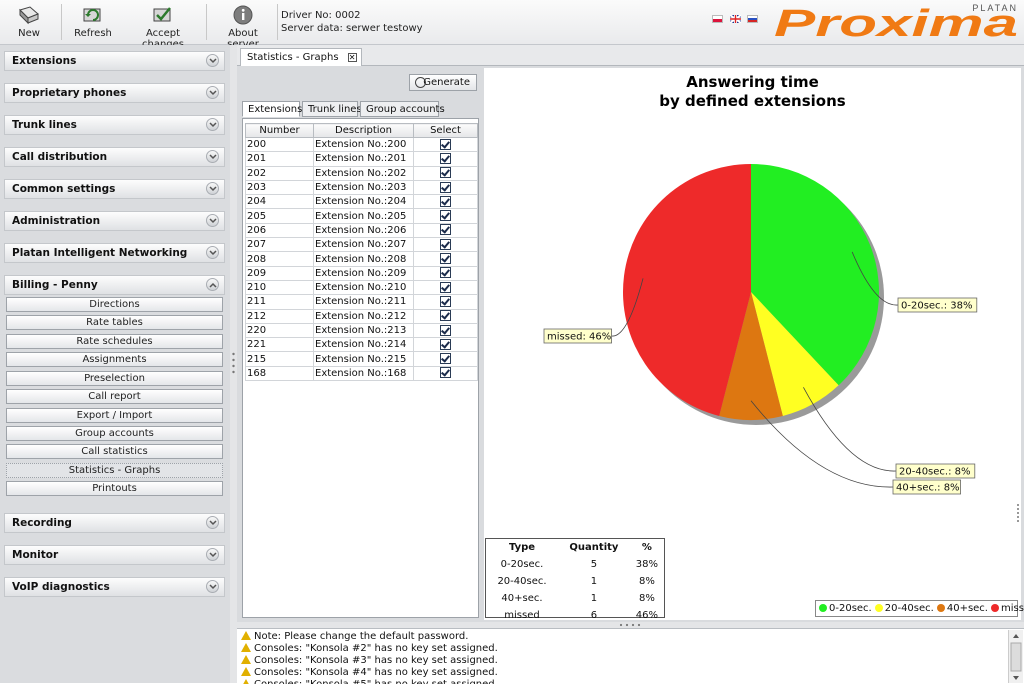 The image size is (1024, 686). Describe the element at coordinates (352, 57) in the screenshot. I see `close-icon: ✕` at that location.